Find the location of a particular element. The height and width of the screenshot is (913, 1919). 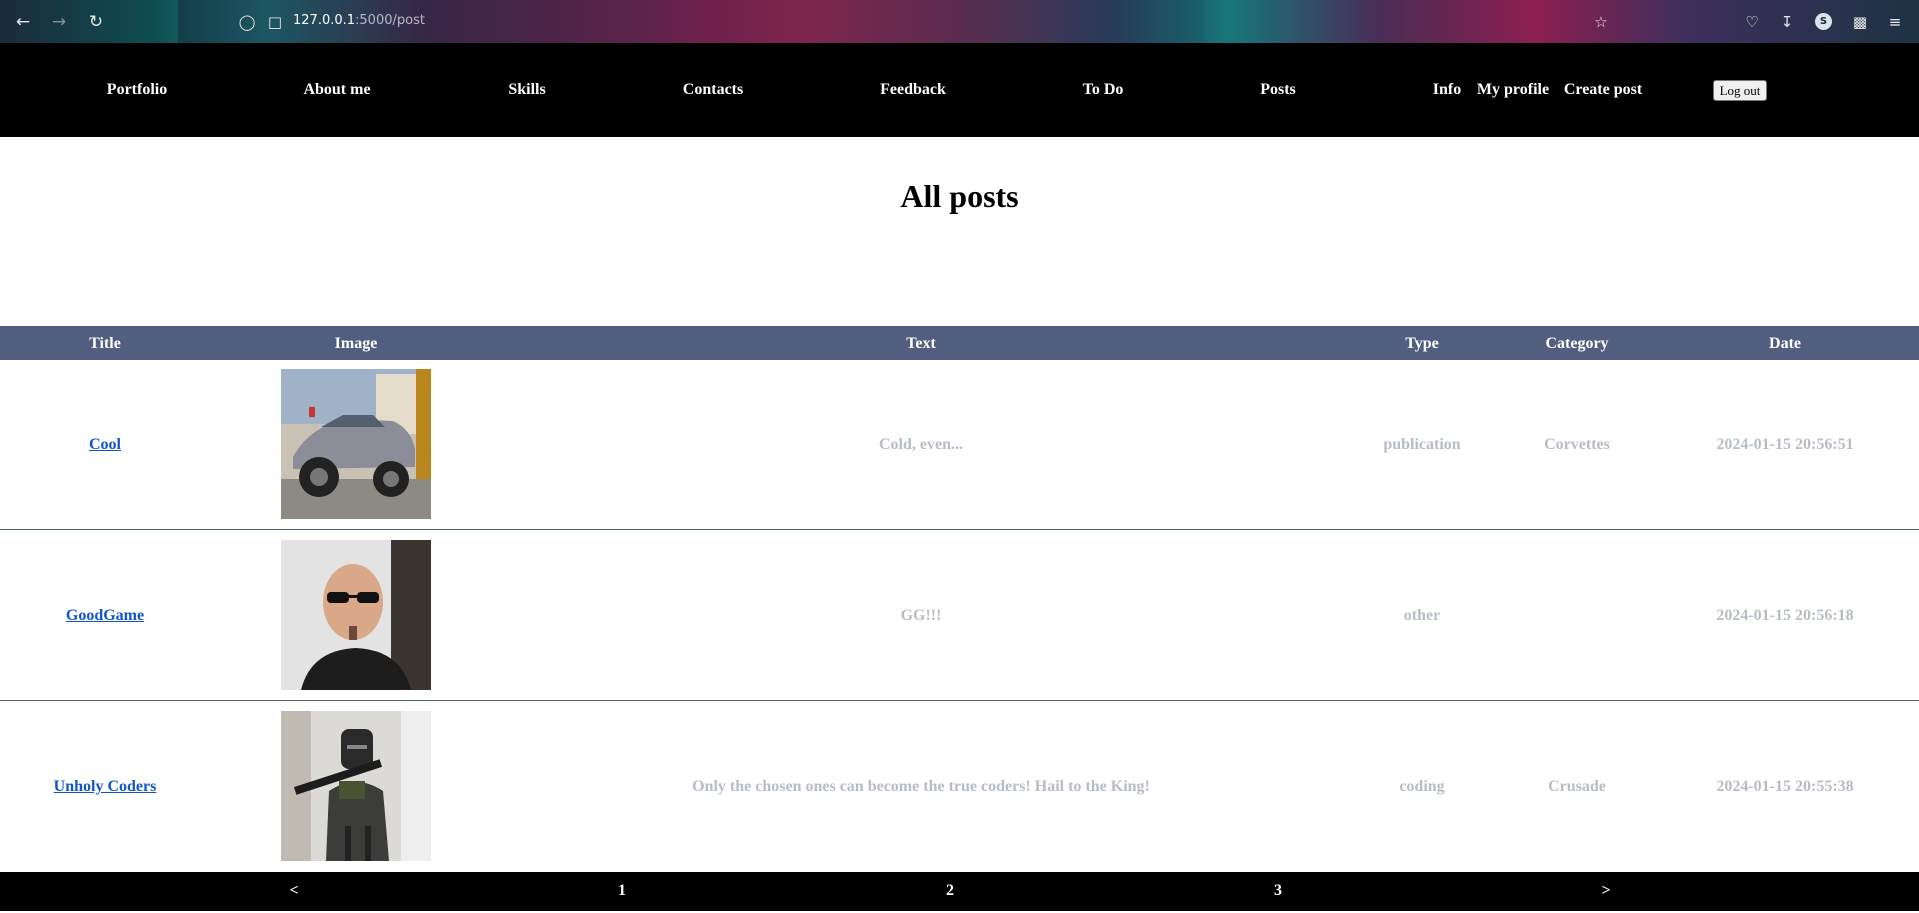

shield-icon: ◯ is located at coordinates (247, 22).